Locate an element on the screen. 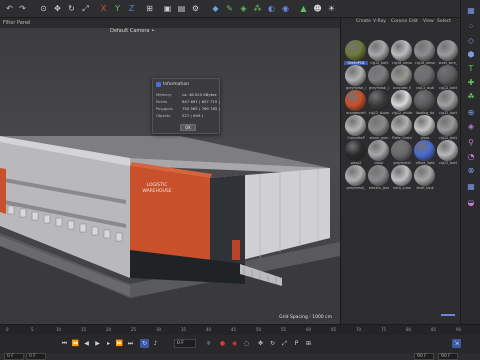 The image size is (480, 360). snap-icon: ☘ is located at coordinates (471, 97).